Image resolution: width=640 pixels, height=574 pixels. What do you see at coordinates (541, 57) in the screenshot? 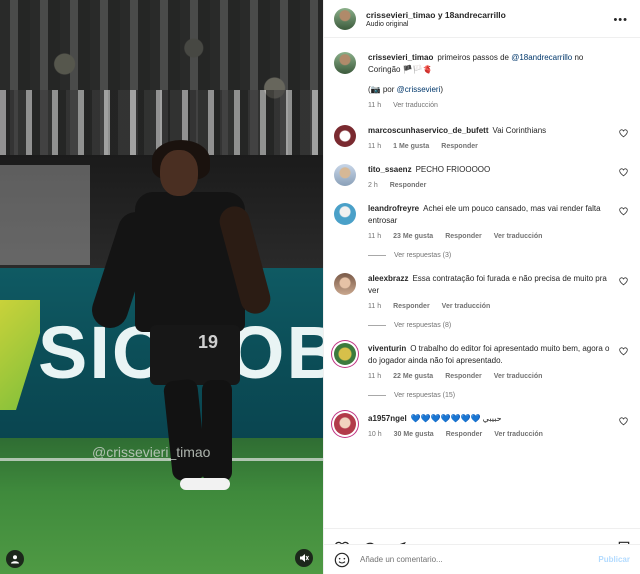
I see `caption-mention: @18andrecarrillo` at bounding box center [541, 57].